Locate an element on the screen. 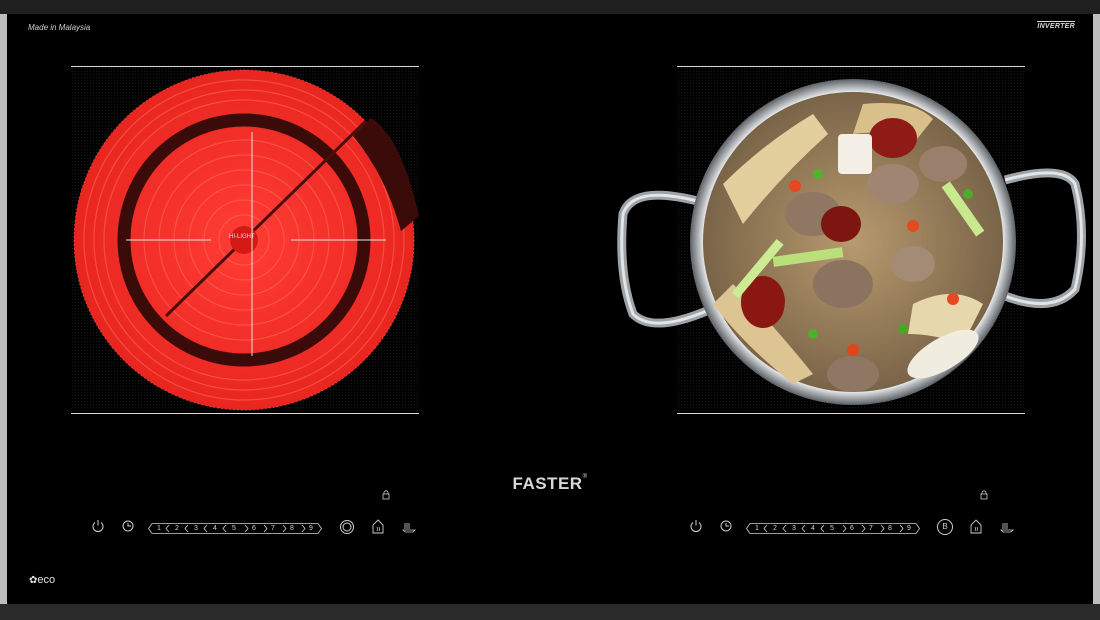  right-handle is located at coordinates (1044, 238).